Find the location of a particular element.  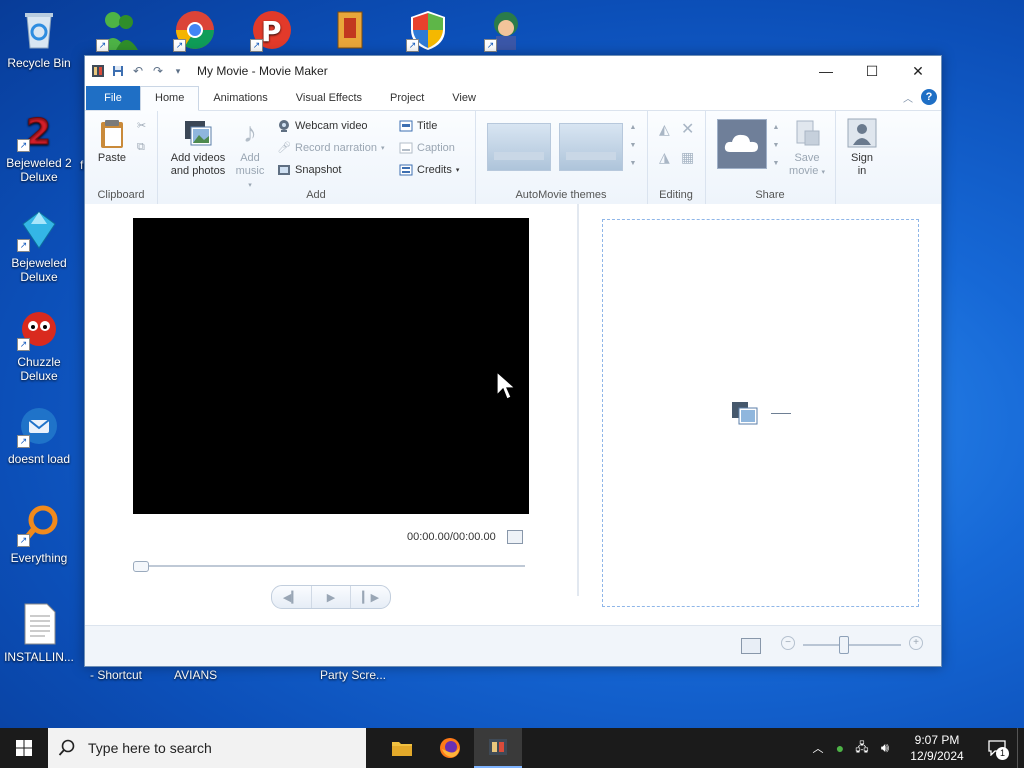

desktop-icon-bejeweled: ↗ Bejeweled Deluxe is located at coordinates (39, 246).